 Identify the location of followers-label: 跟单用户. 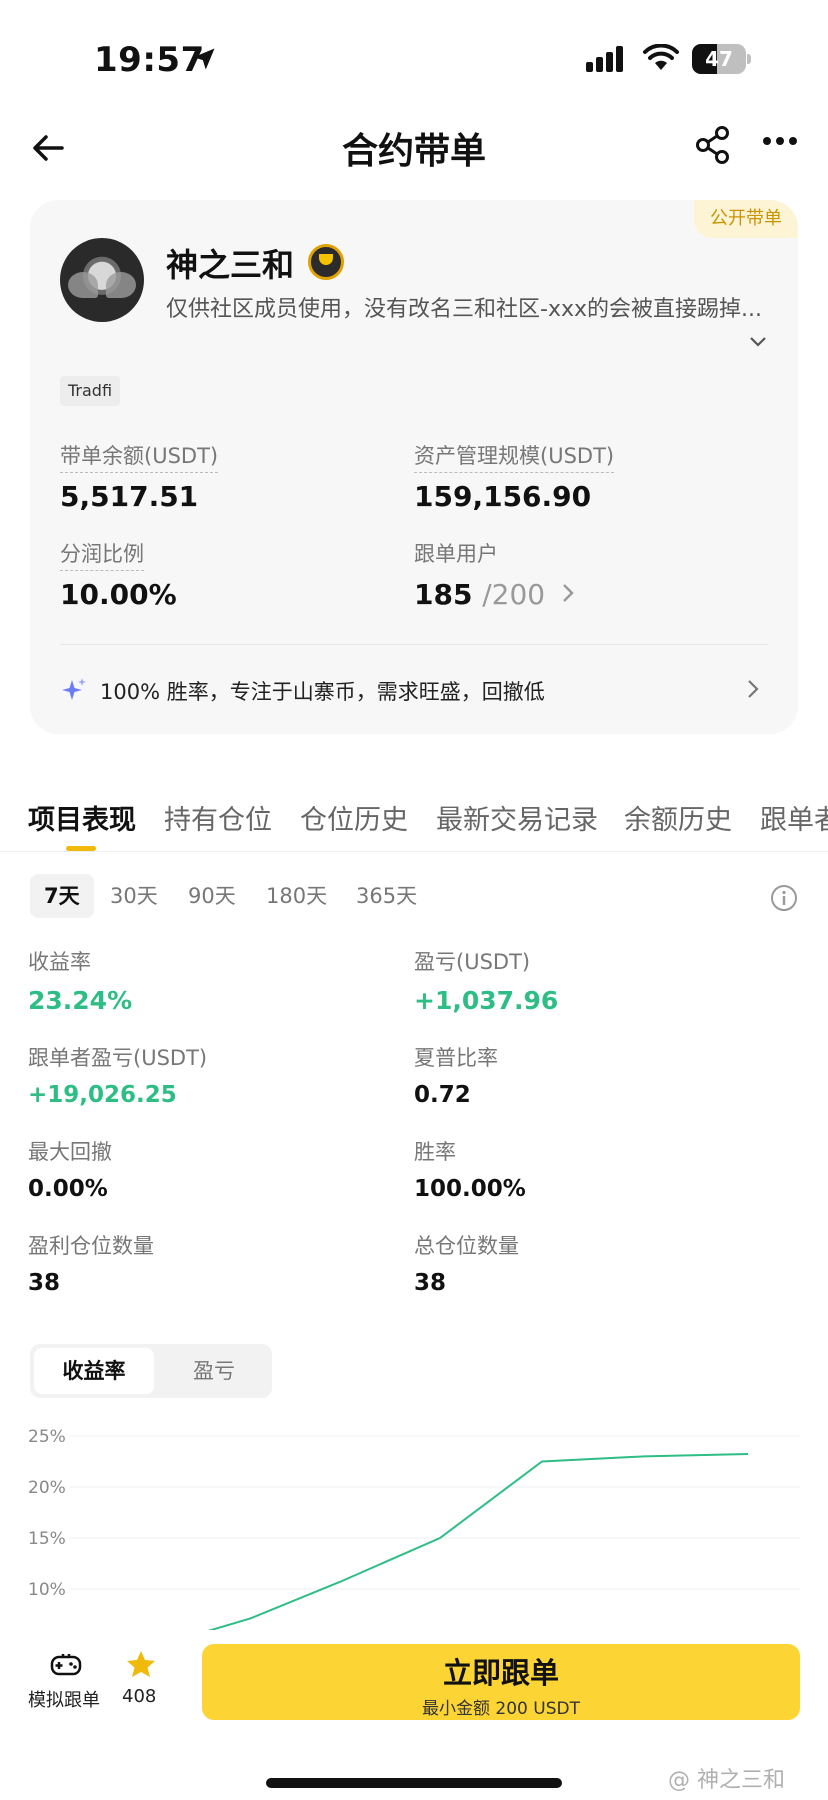
(456, 554).